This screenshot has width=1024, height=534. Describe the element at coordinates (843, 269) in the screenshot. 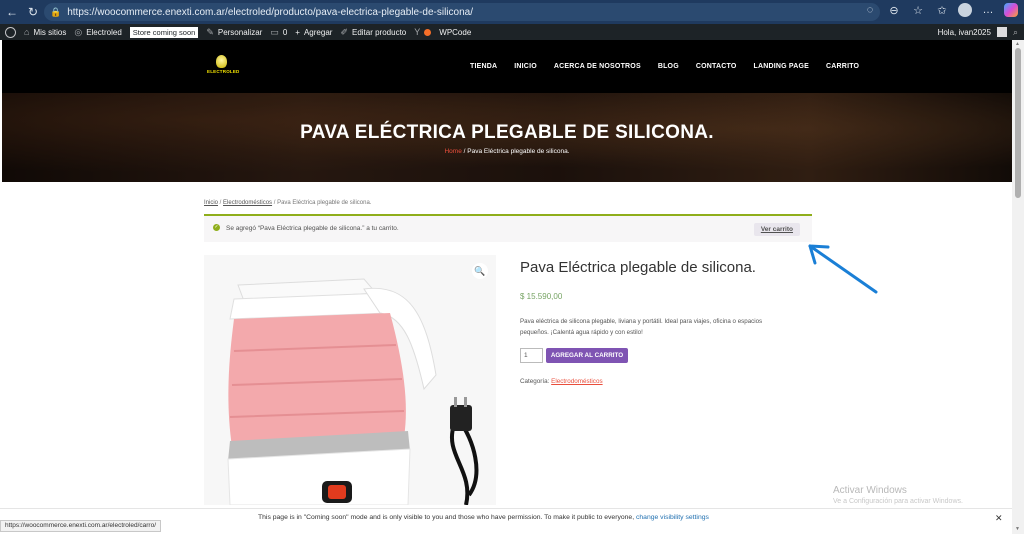

I see `annotation-arrow-icon` at that location.